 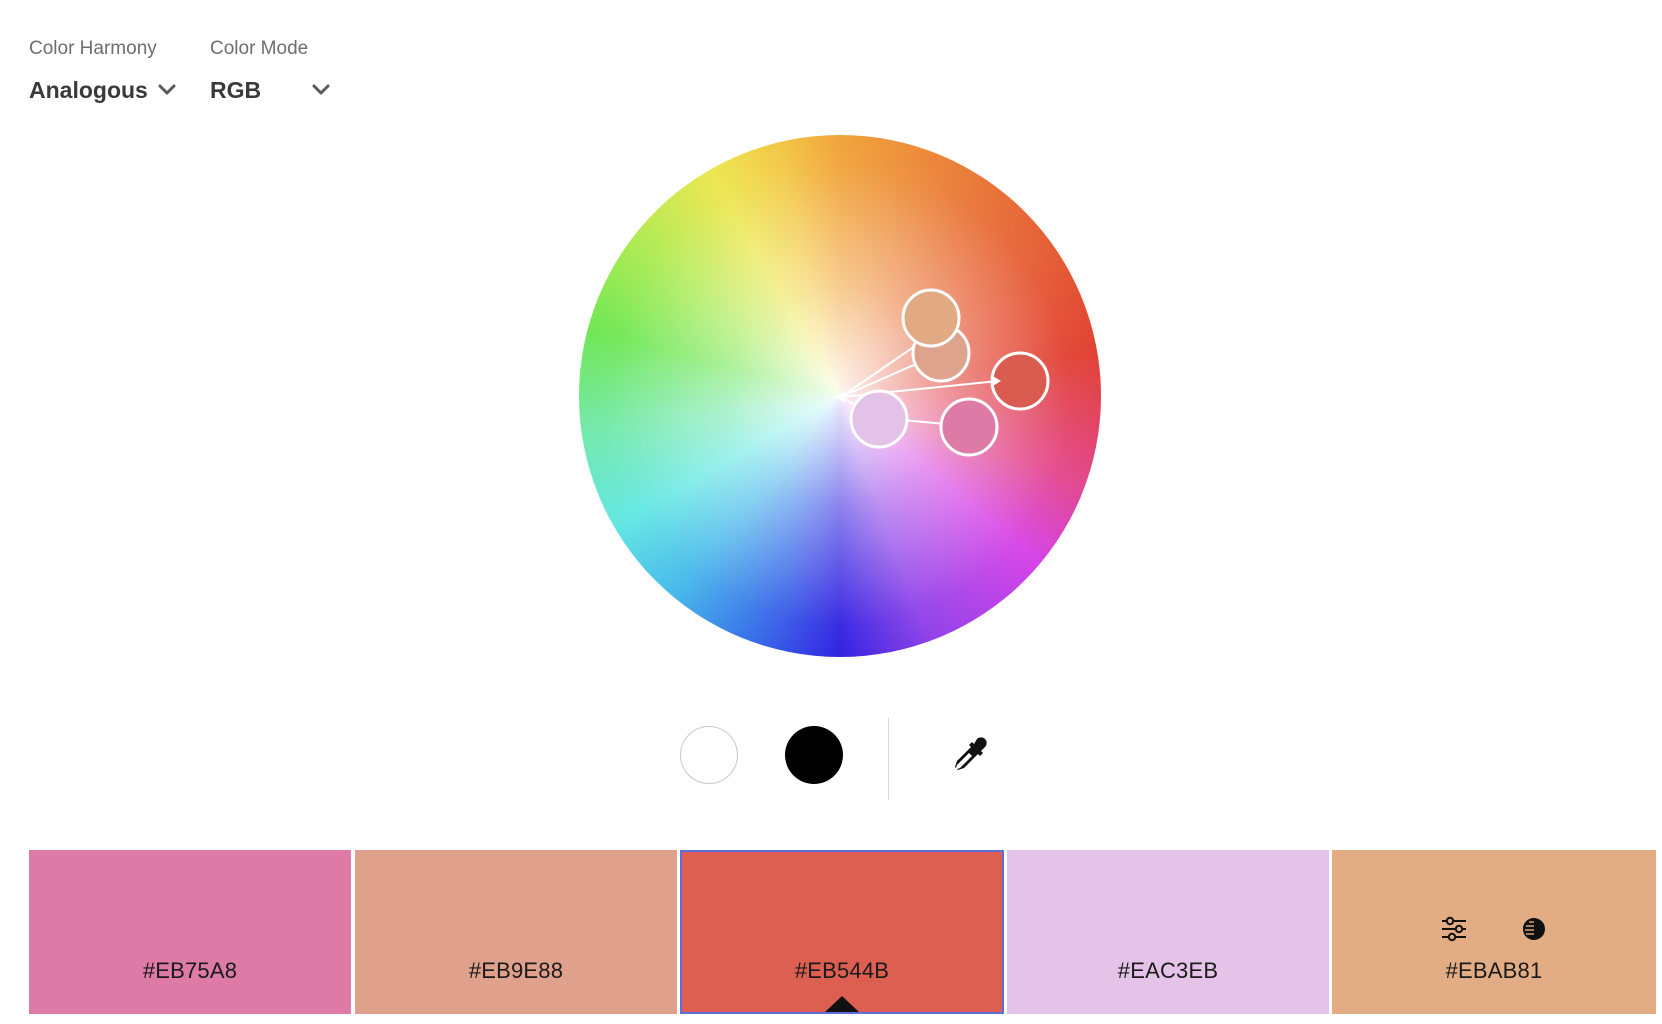 I want to click on swatch-hex-label: #EBAB81, so click(x=1494, y=970).